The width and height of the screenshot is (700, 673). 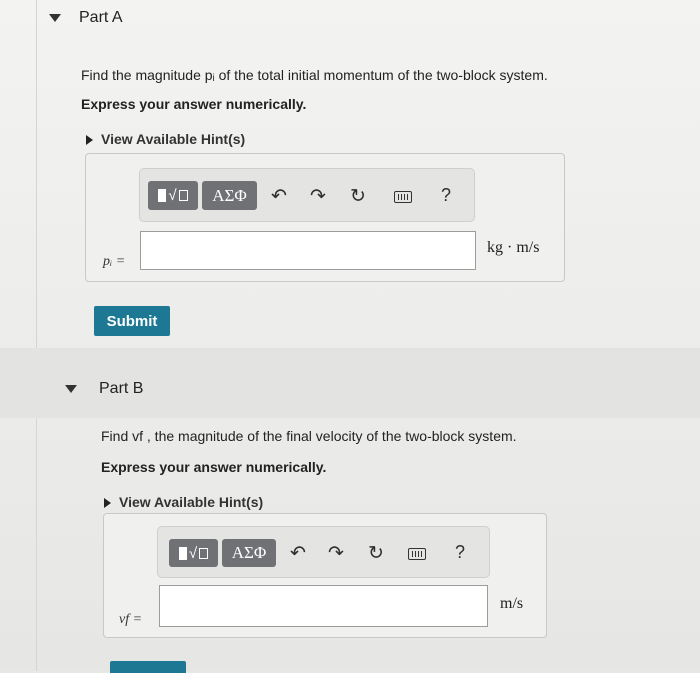 What do you see at coordinates (173, 139) in the screenshot?
I see `part-a-hint-link: View Available Hint(s)` at bounding box center [173, 139].